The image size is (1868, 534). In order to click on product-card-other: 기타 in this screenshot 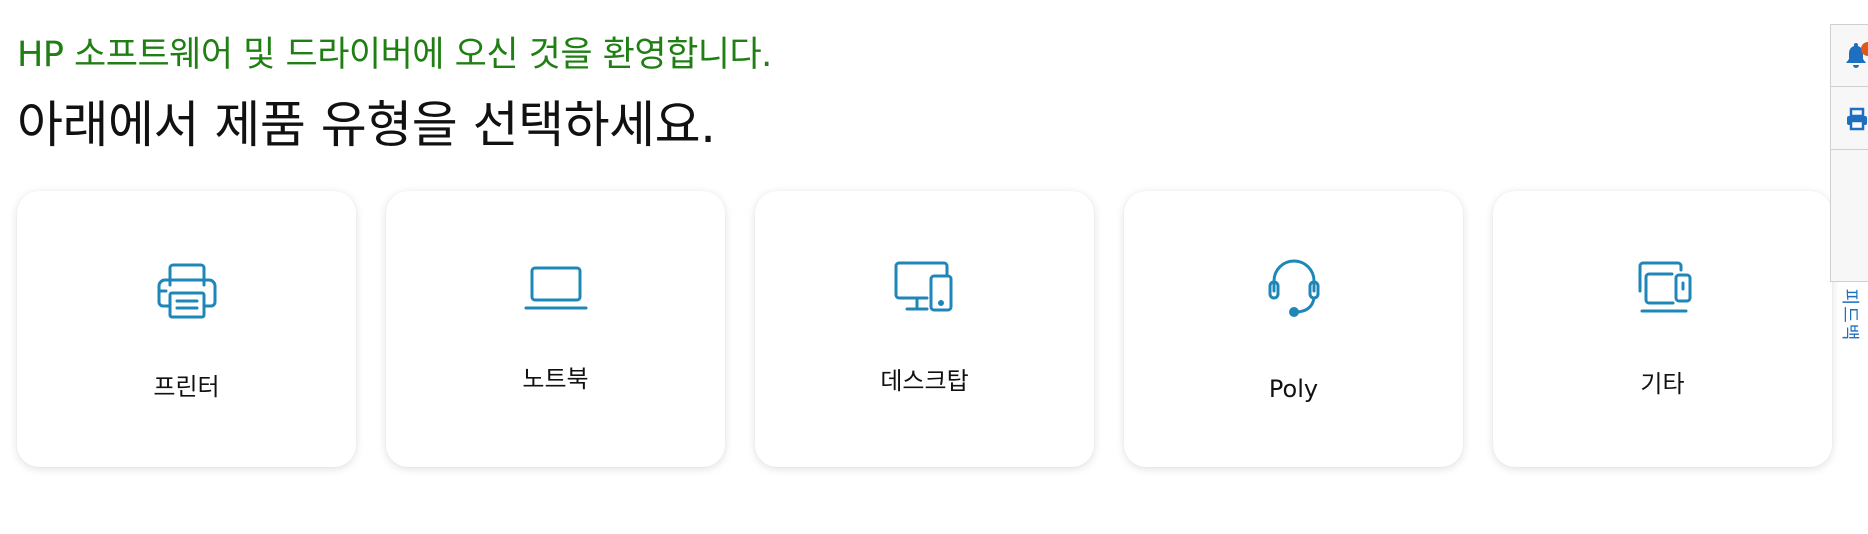, I will do `click(1662, 329)`.